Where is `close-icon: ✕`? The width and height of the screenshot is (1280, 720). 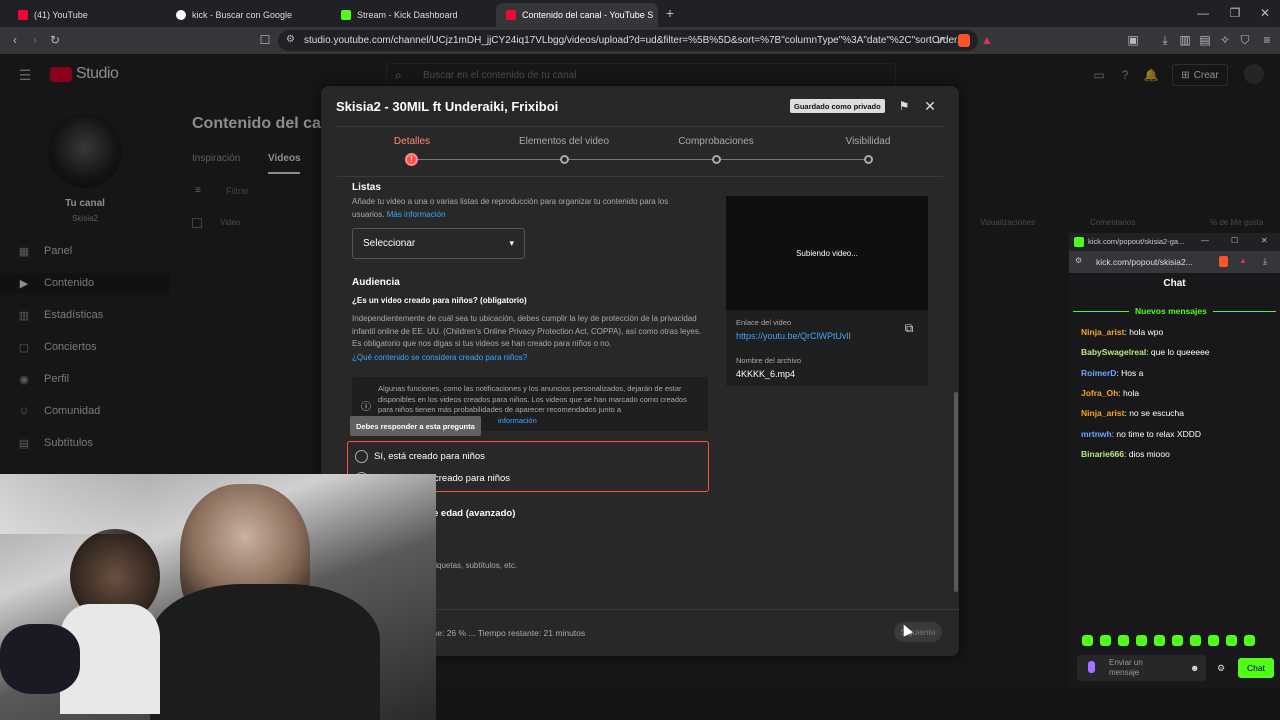 close-icon: ✕ is located at coordinates (1264, 240).